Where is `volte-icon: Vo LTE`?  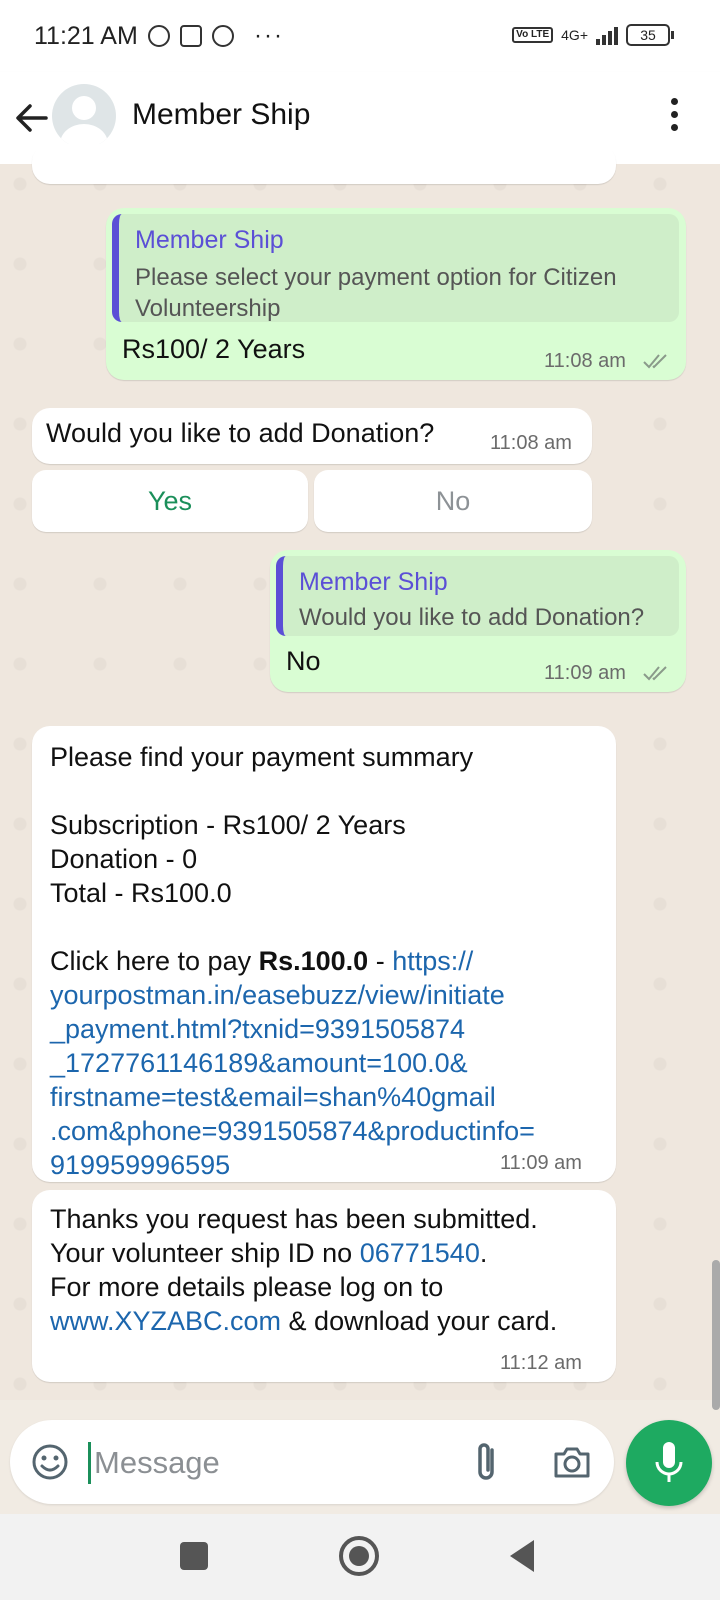
volte-icon: Vo LTE is located at coordinates (533, 35).